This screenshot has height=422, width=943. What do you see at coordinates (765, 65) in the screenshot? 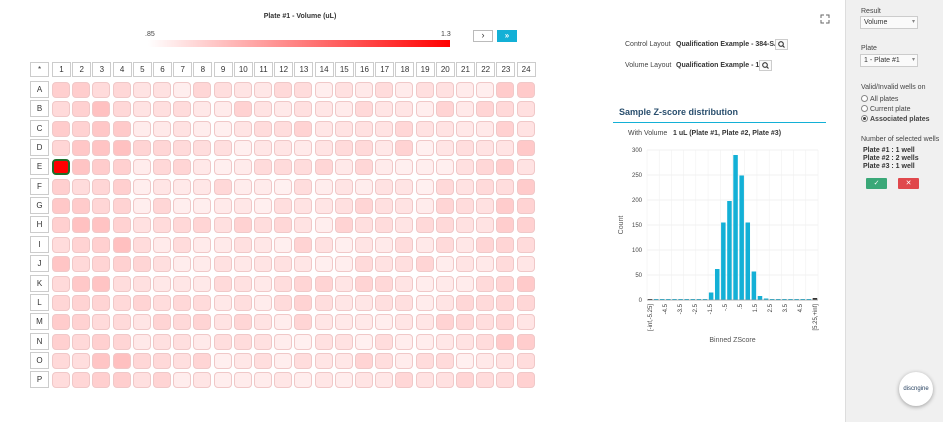
I see `volume-layout-search-button` at bounding box center [765, 65].